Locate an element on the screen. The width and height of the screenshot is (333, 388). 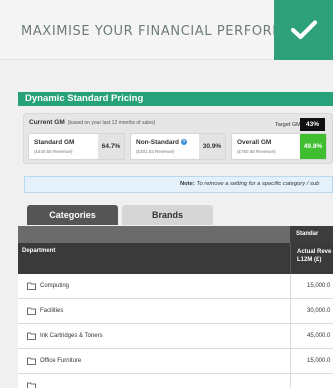
revenue-value is located at coordinates (311, 381).